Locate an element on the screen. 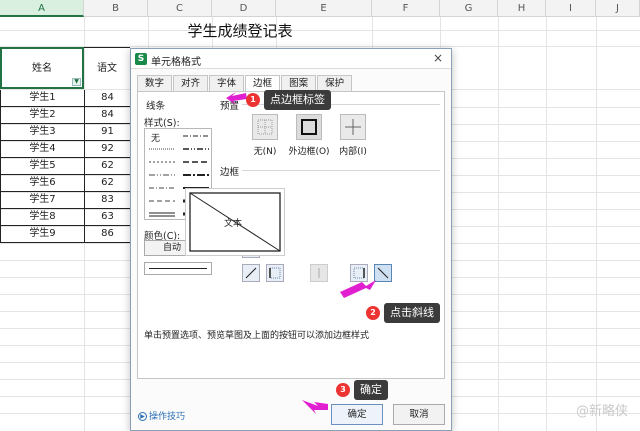 This screenshot has width=640, height=431. watermark: @新略侠 is located at coordinates (601, 411).